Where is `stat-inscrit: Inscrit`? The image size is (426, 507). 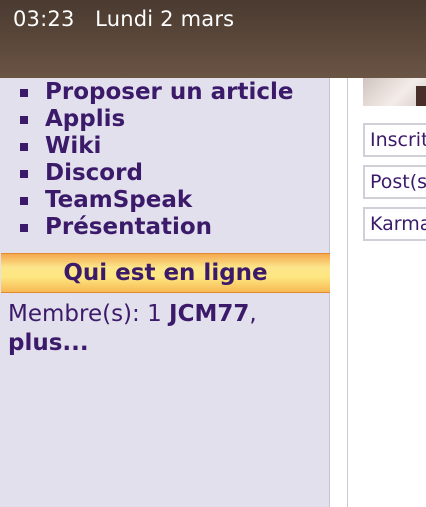 stat-inscrit: Inscrit is located at coordinates (394, 140).